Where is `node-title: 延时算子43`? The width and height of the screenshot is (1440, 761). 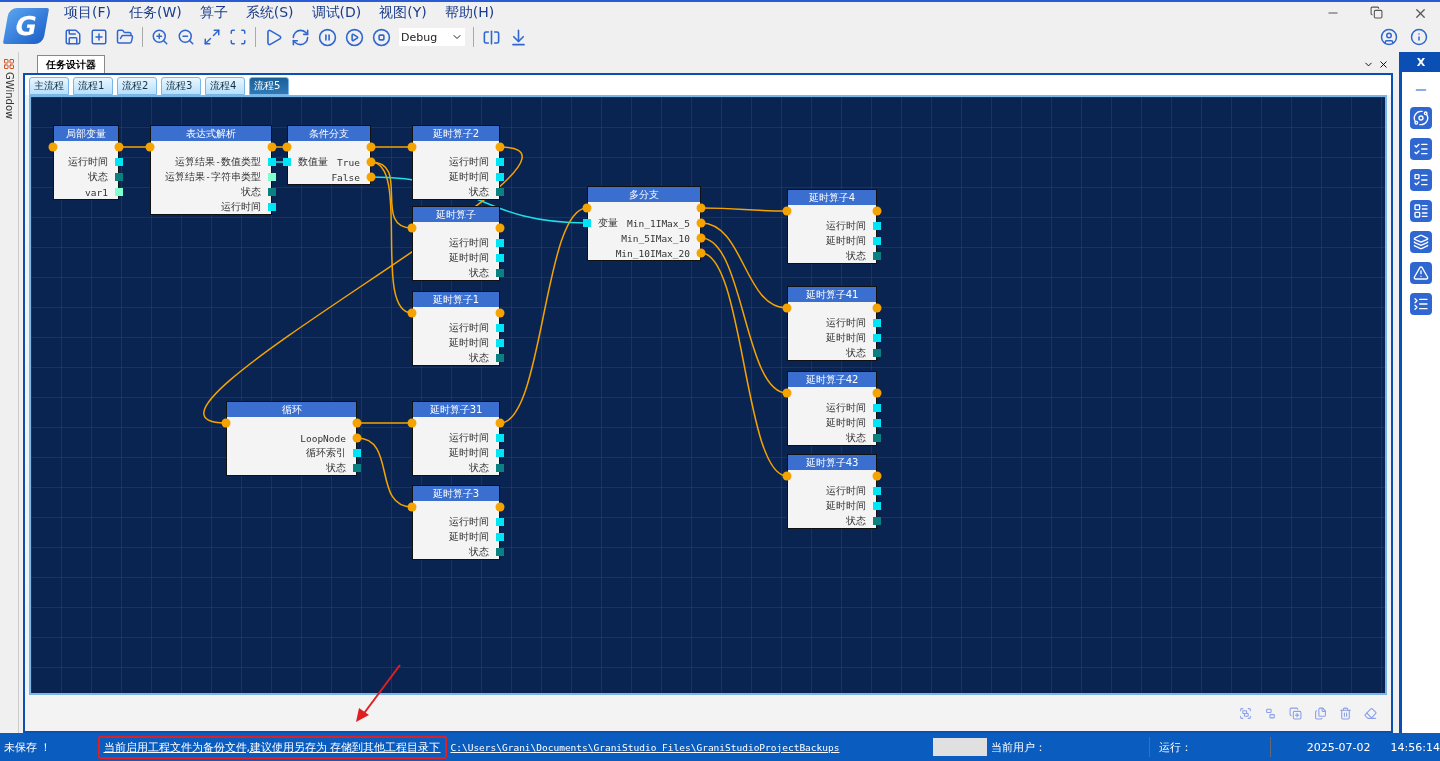
node-title: 延时算子43 is located at coordinates (832, 462).